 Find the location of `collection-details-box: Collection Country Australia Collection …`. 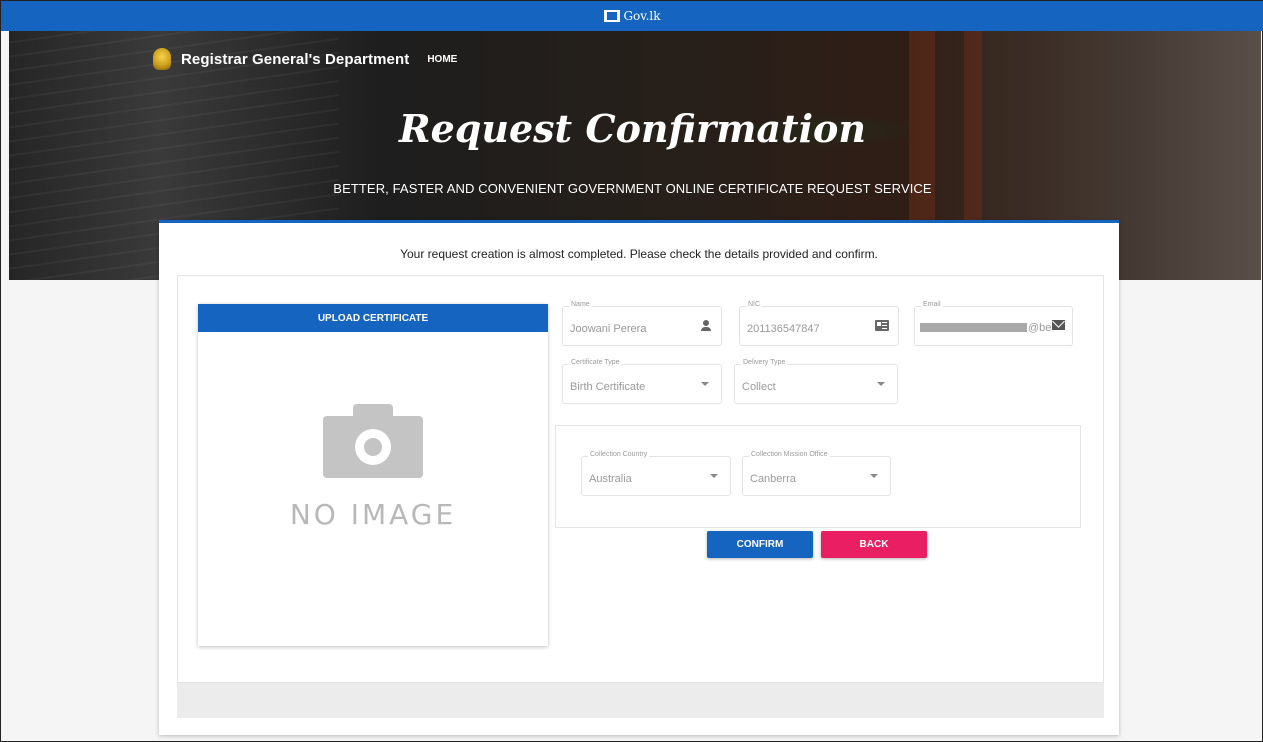

collection-details-box: Collection Country Australia Collection … is located at coordinates (818, 476).